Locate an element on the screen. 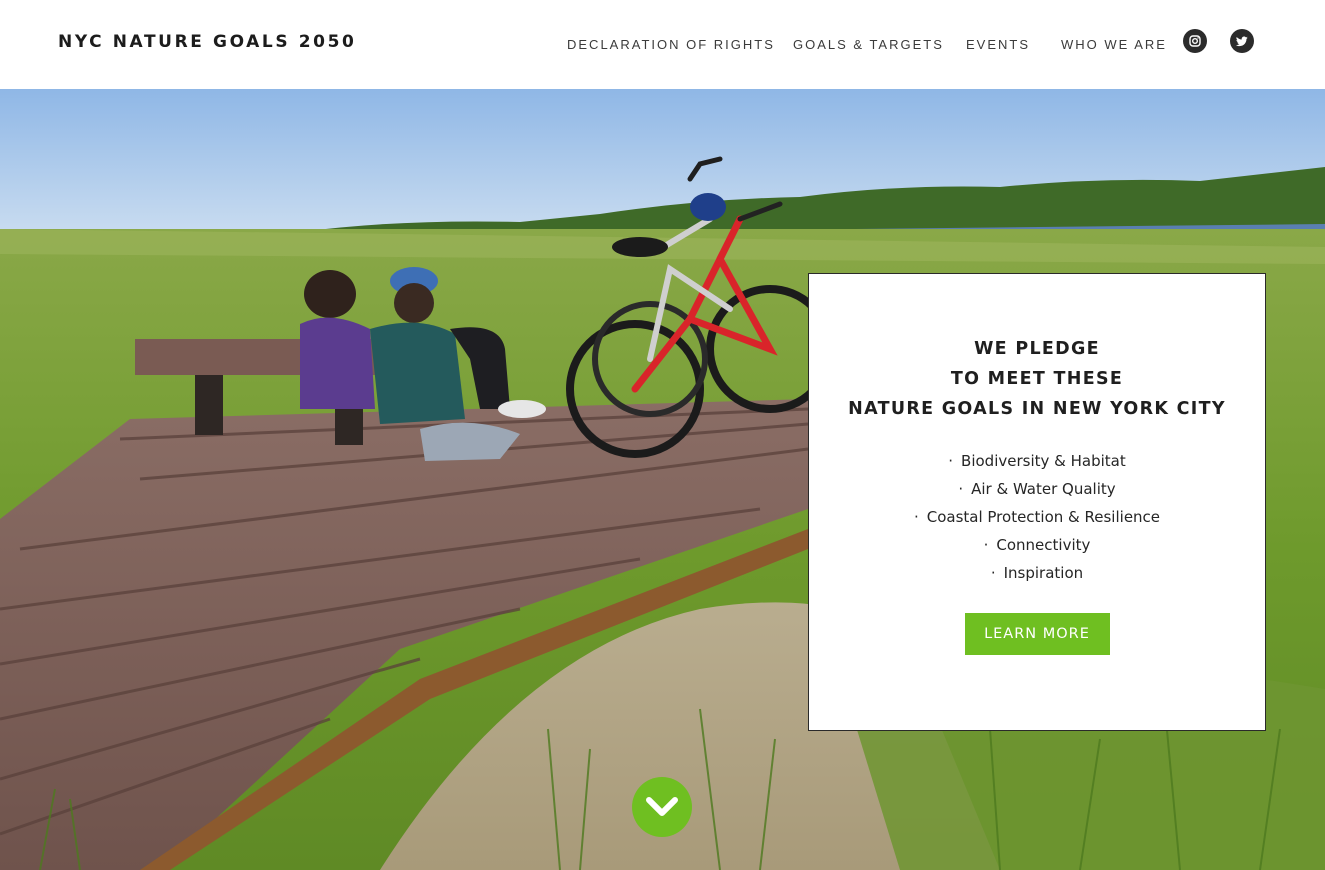 The width and height of the screenshot is (1325, 870). instagram-icon is located at coordinates (1195, 41).